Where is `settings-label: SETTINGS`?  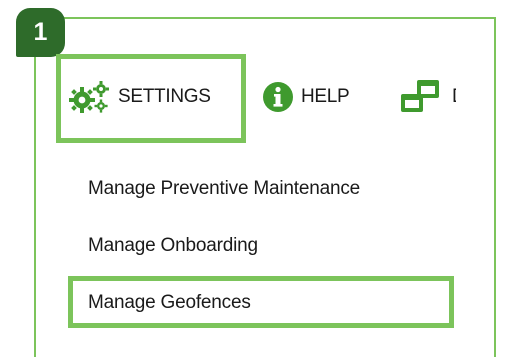
settings-label: SETTINGS is located at coordinates (164, 96).